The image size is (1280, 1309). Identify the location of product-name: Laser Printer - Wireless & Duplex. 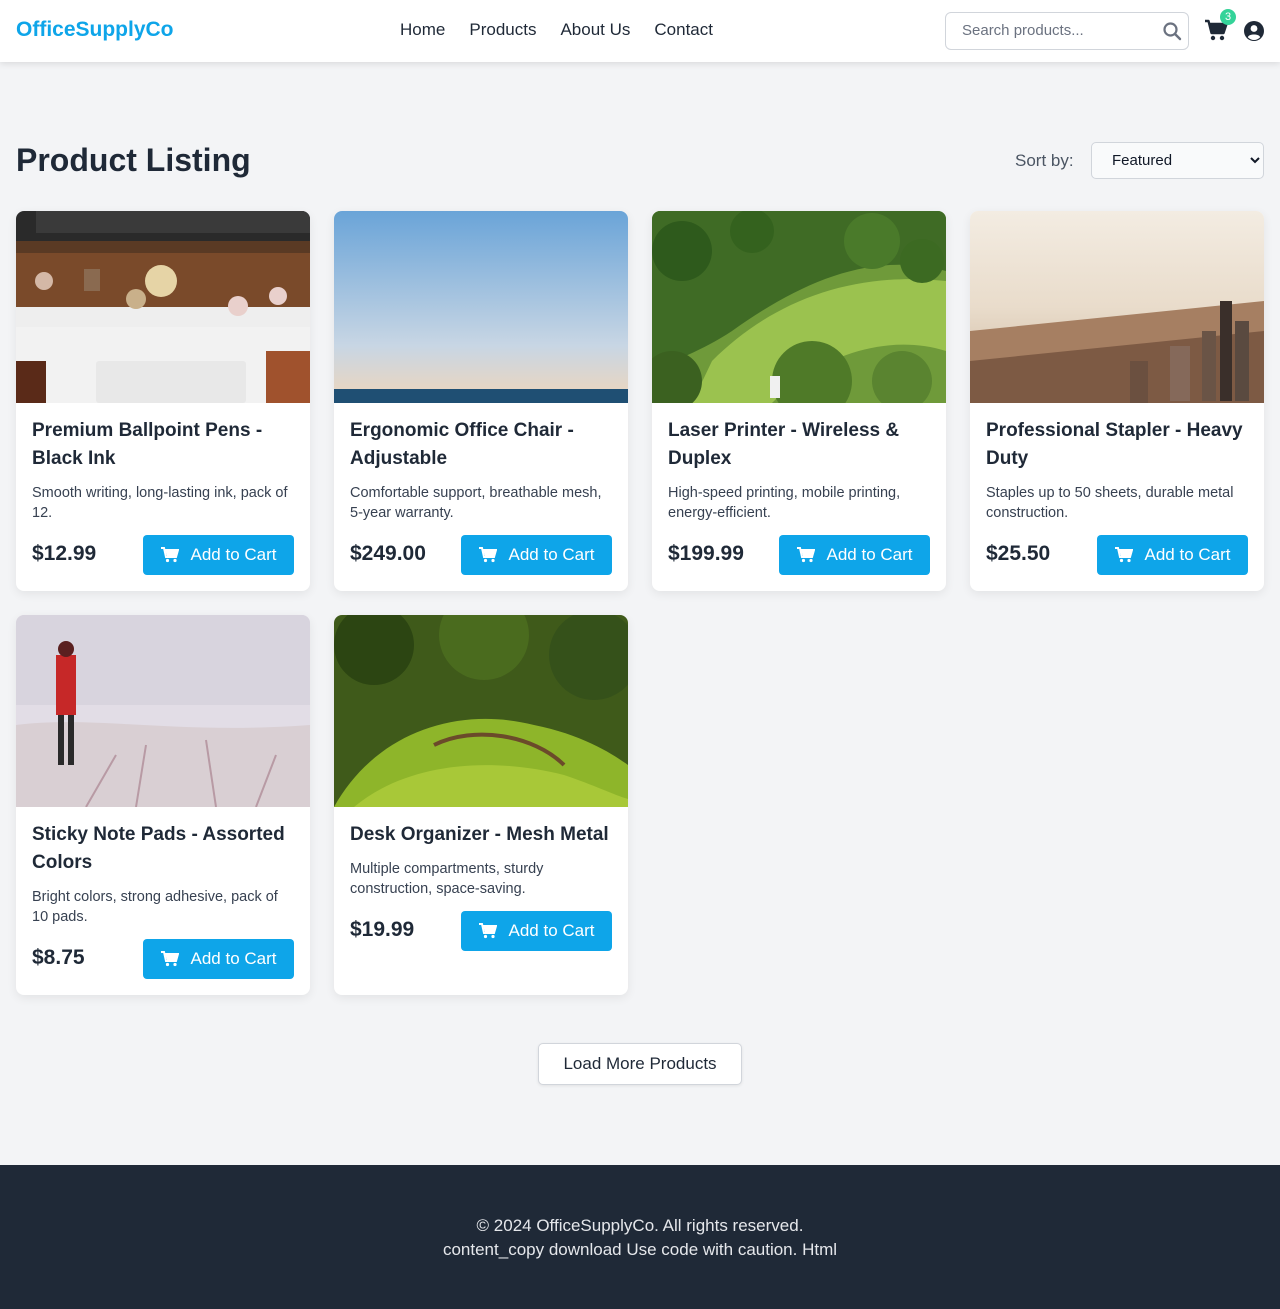
(799, 445).